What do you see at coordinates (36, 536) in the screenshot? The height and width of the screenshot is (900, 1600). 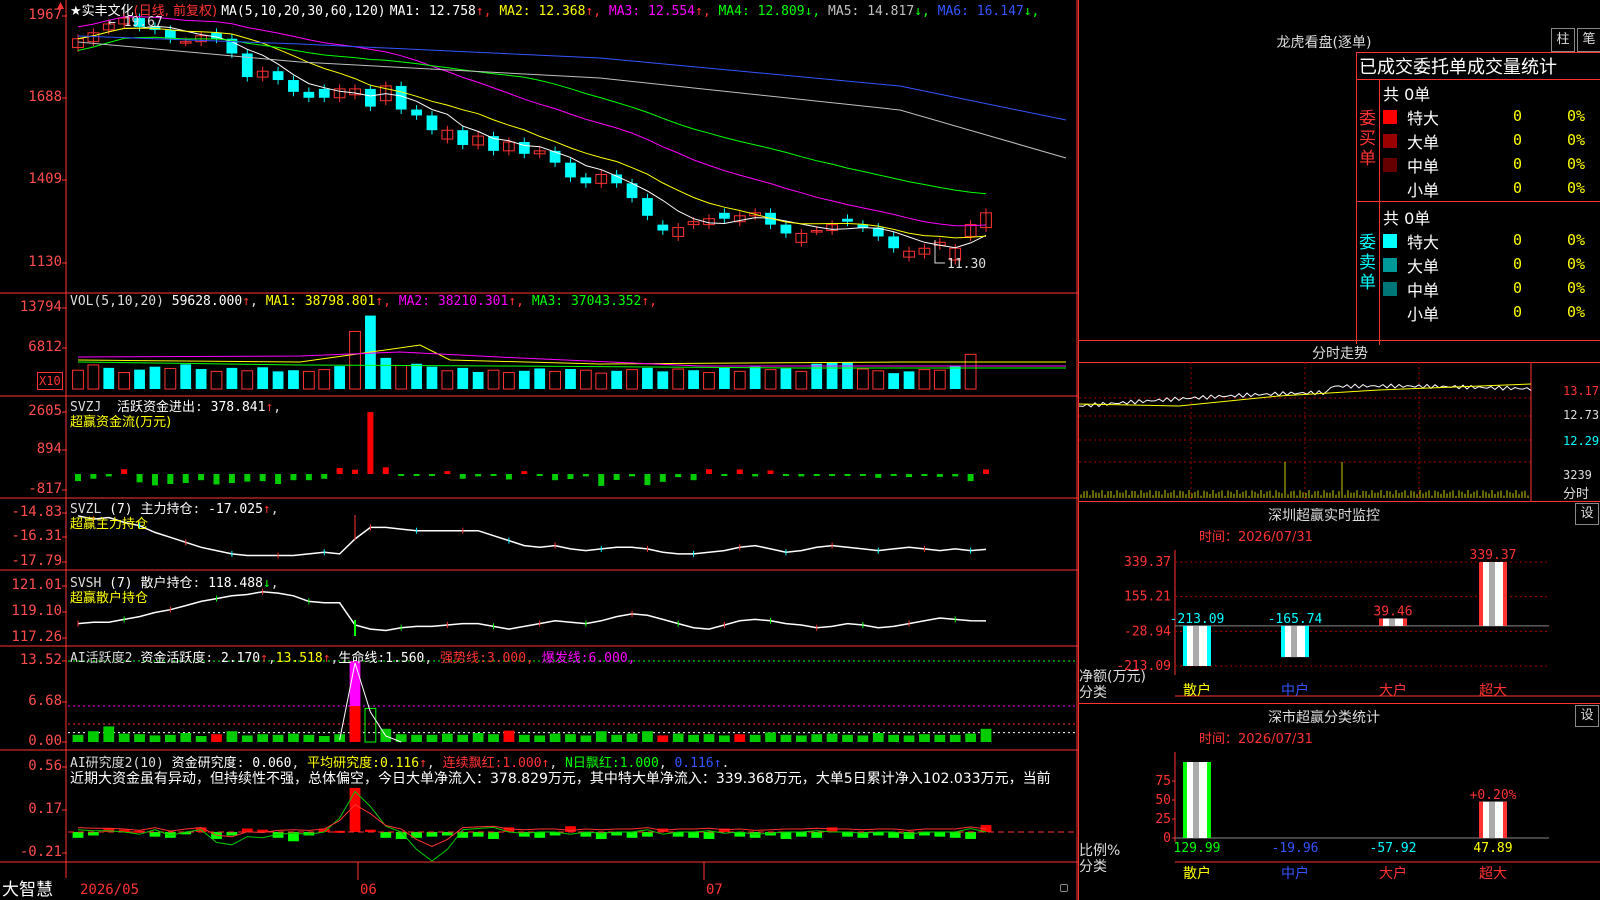 I see `svzl-y-tick: -16.31` at bounding box center [36, 536].